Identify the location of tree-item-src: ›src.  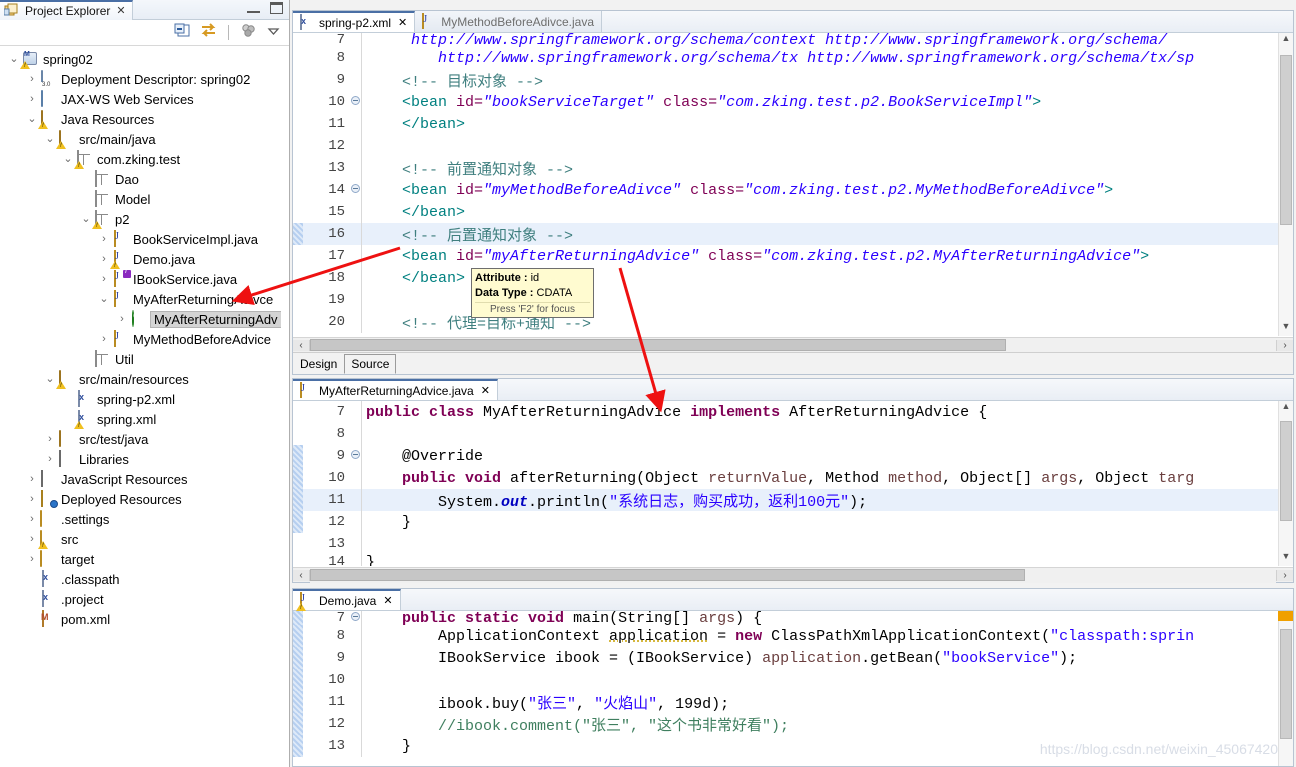
(140, 539).